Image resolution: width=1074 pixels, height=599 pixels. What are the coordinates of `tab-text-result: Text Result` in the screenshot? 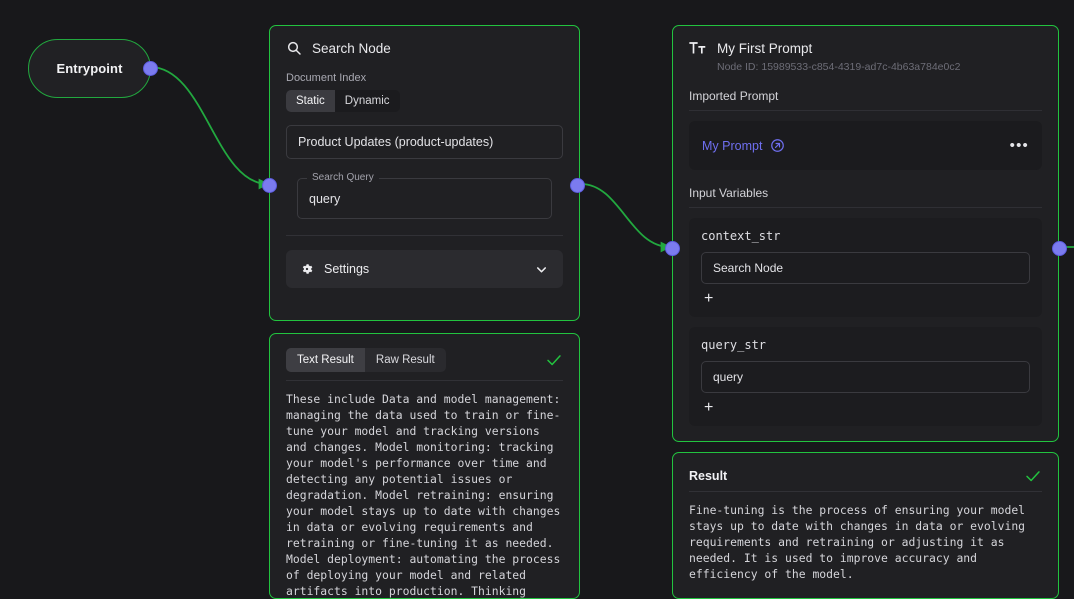 It's located at (325, 360).